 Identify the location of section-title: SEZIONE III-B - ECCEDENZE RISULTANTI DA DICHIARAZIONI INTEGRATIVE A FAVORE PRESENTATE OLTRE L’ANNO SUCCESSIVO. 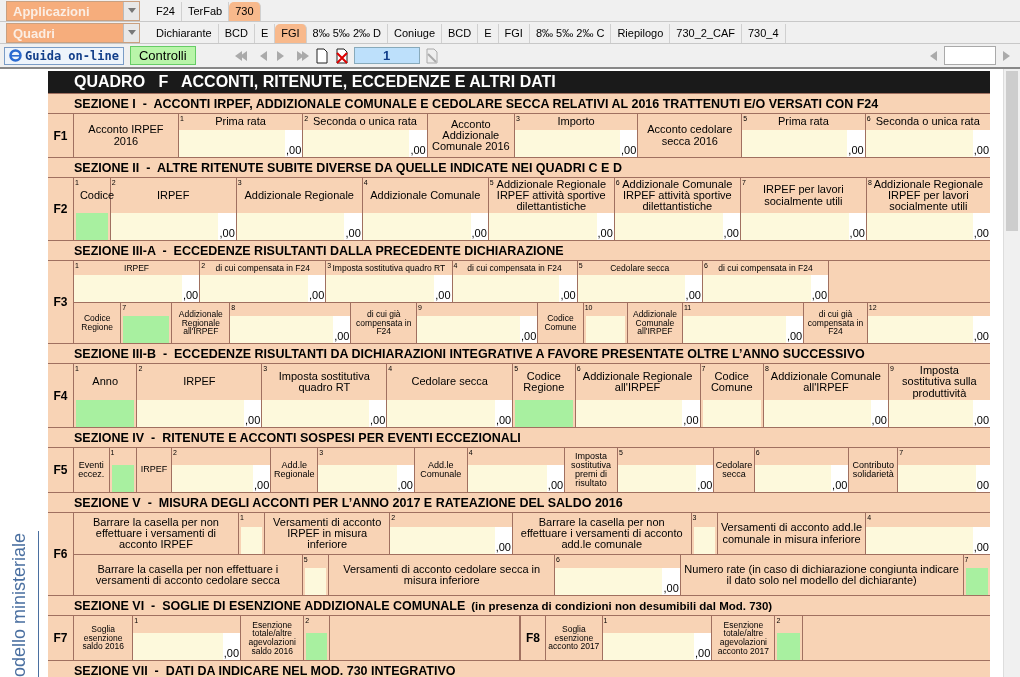
(469, 354).